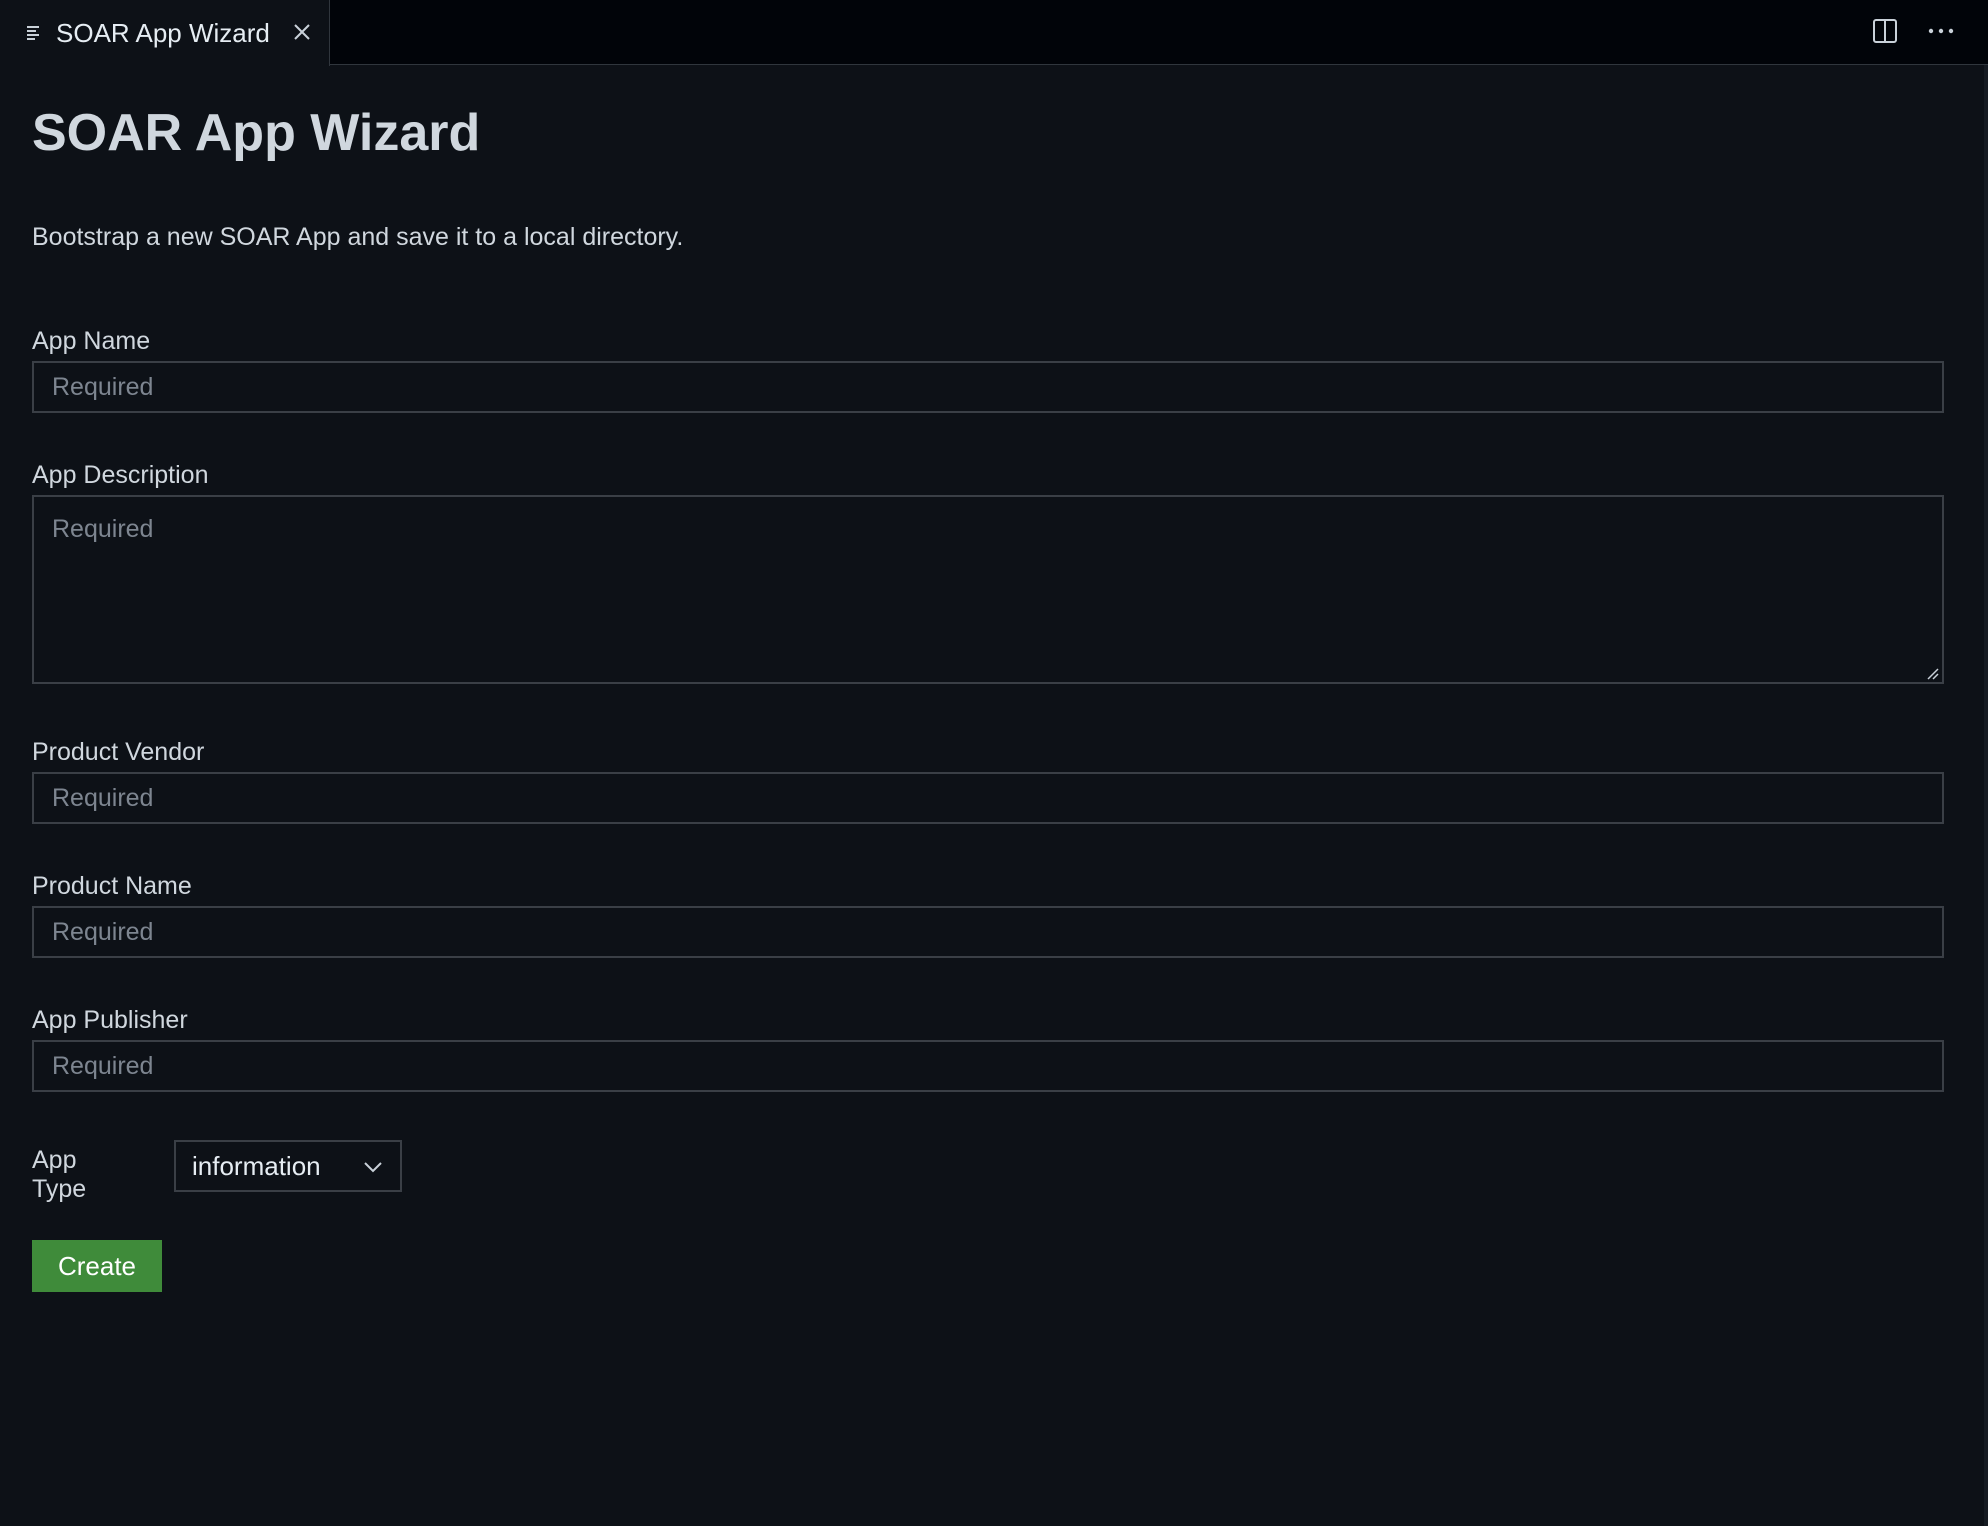  Describe the element at coordinates (1986, 795) in the screenshot. I see `scrollbar-track` at that location.